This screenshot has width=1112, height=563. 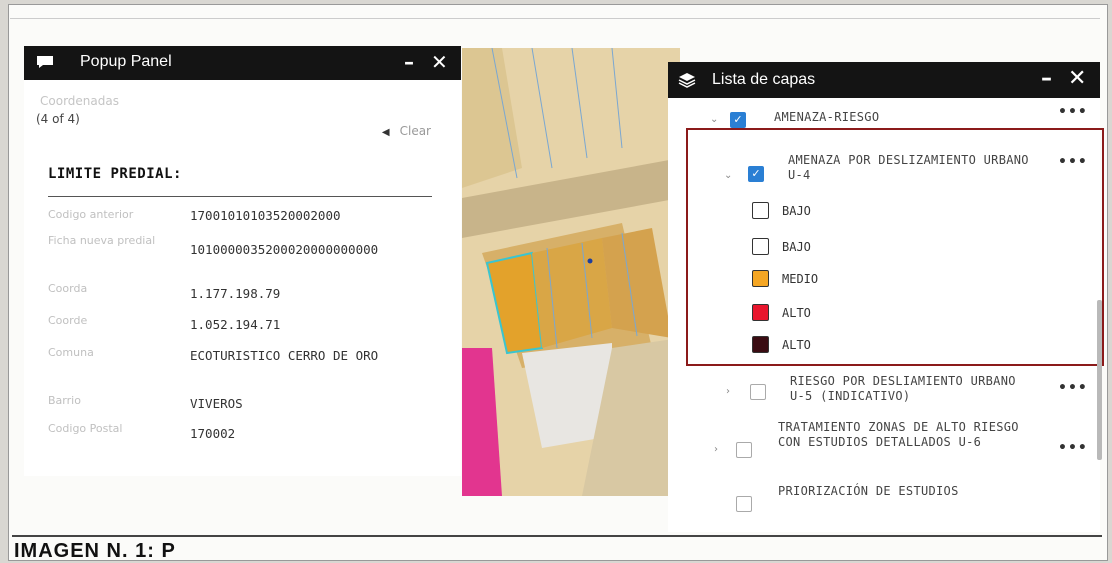 What do you see at coordinates (64, 400) in the screenshot?
I see `attribute-key: Barrio` at bounding box center [64, 400].